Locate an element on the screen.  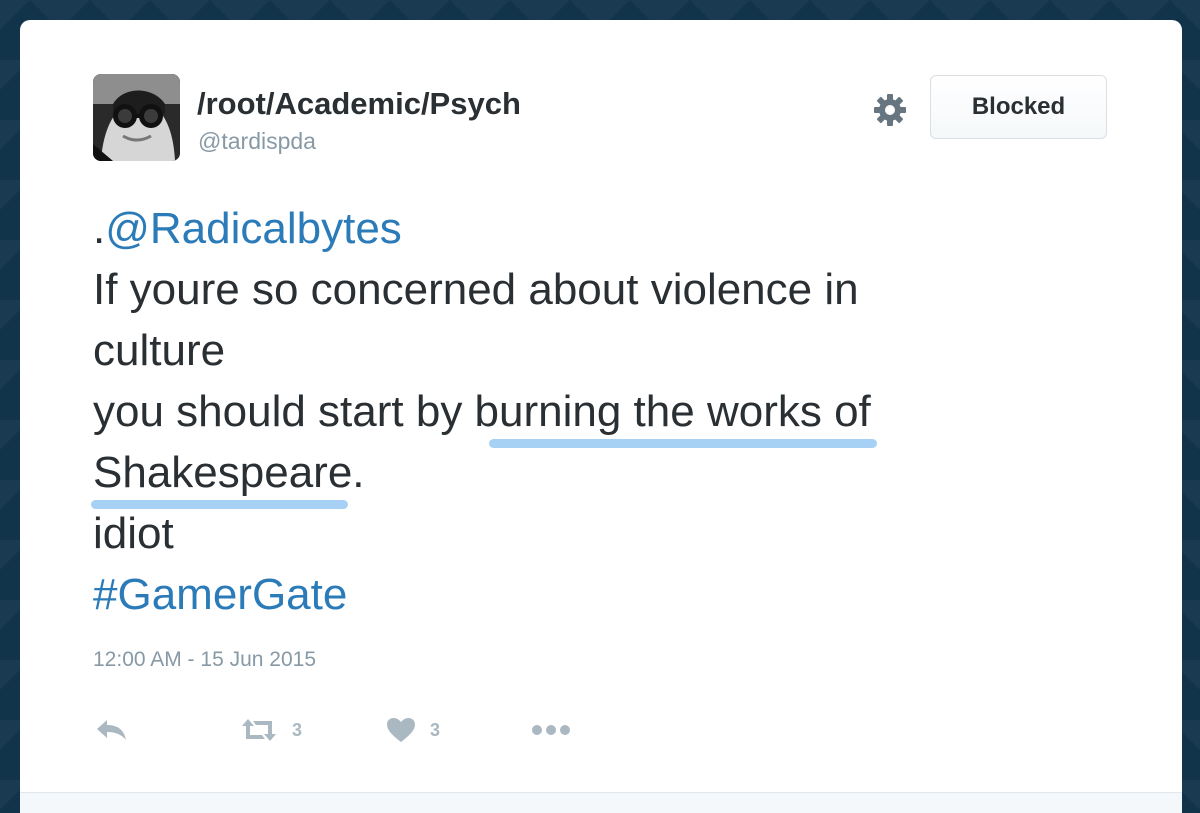
avatar-image is located at coordinates (136, 117).